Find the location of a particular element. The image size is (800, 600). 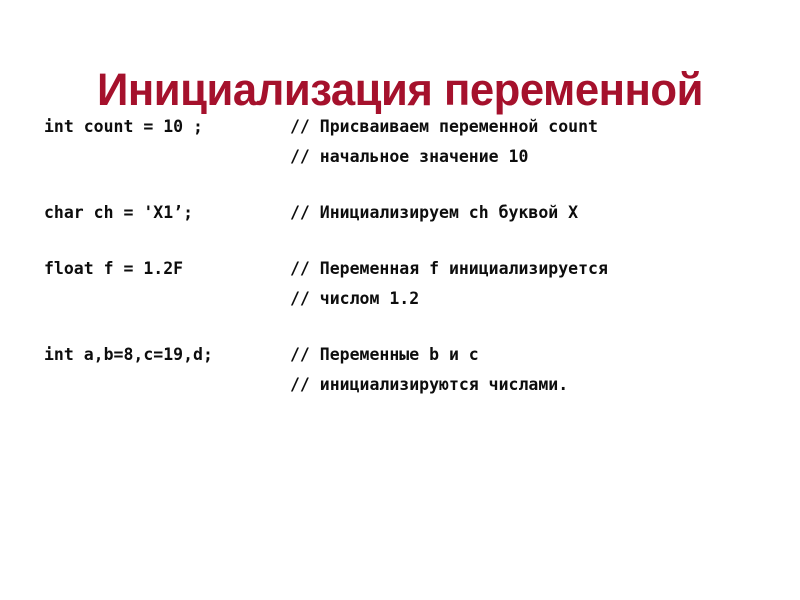

code-line: int a,b=8,c=19,d; // Переменные b и c is located at coordinates (404, 355).